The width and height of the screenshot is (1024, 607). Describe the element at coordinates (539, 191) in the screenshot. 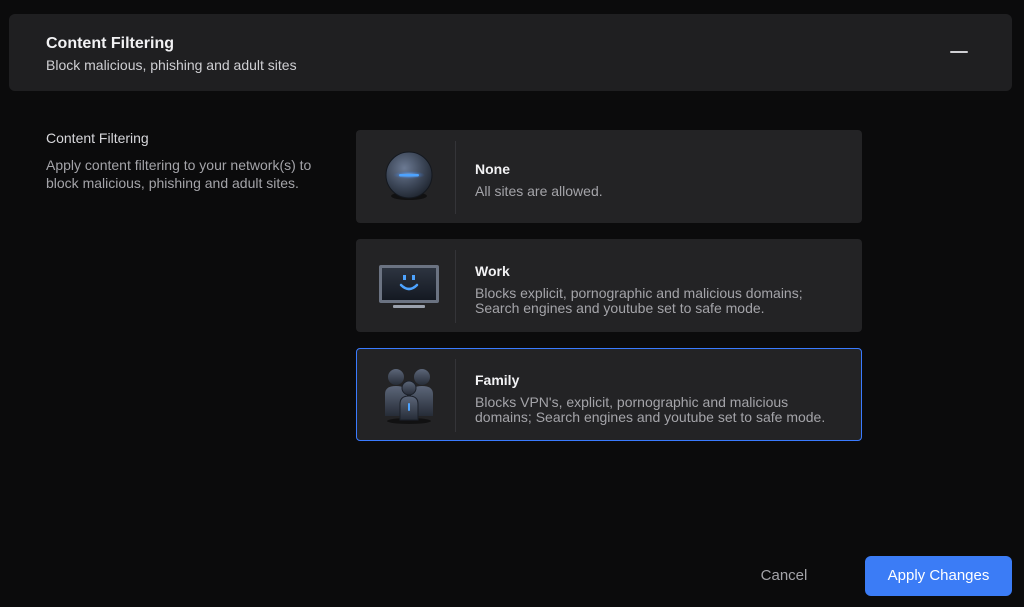

I see `option-description: All sites are allowed.` at that location.